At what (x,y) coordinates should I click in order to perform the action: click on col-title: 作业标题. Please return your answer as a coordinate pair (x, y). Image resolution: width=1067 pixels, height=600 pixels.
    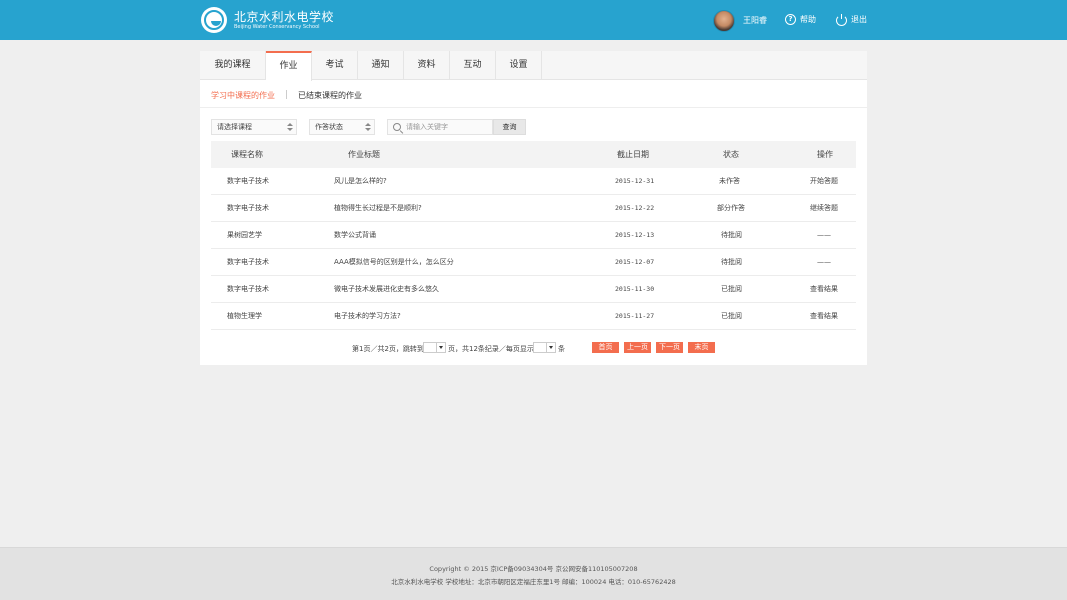
    Looking at the image, I should click on (364, 154).